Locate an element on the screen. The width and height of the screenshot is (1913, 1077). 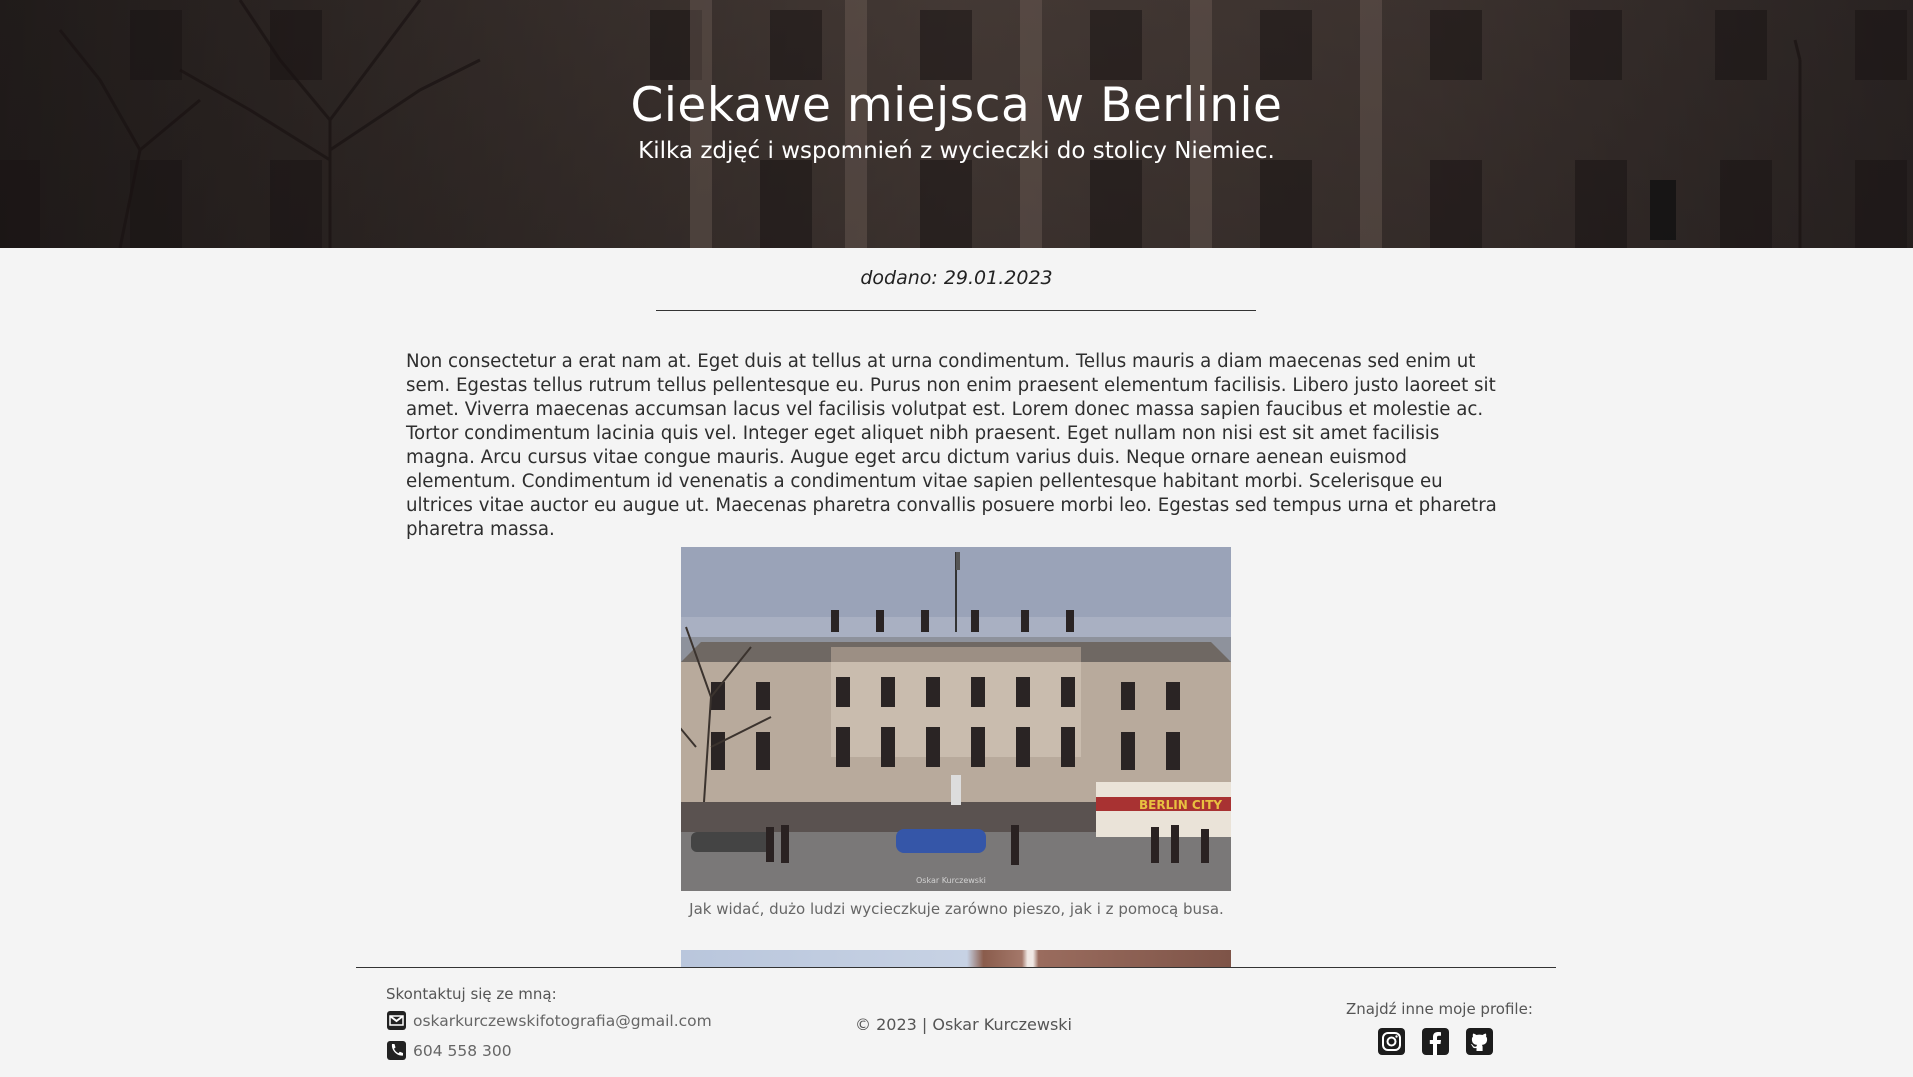
second-photo is located at coordinates (956, 959).